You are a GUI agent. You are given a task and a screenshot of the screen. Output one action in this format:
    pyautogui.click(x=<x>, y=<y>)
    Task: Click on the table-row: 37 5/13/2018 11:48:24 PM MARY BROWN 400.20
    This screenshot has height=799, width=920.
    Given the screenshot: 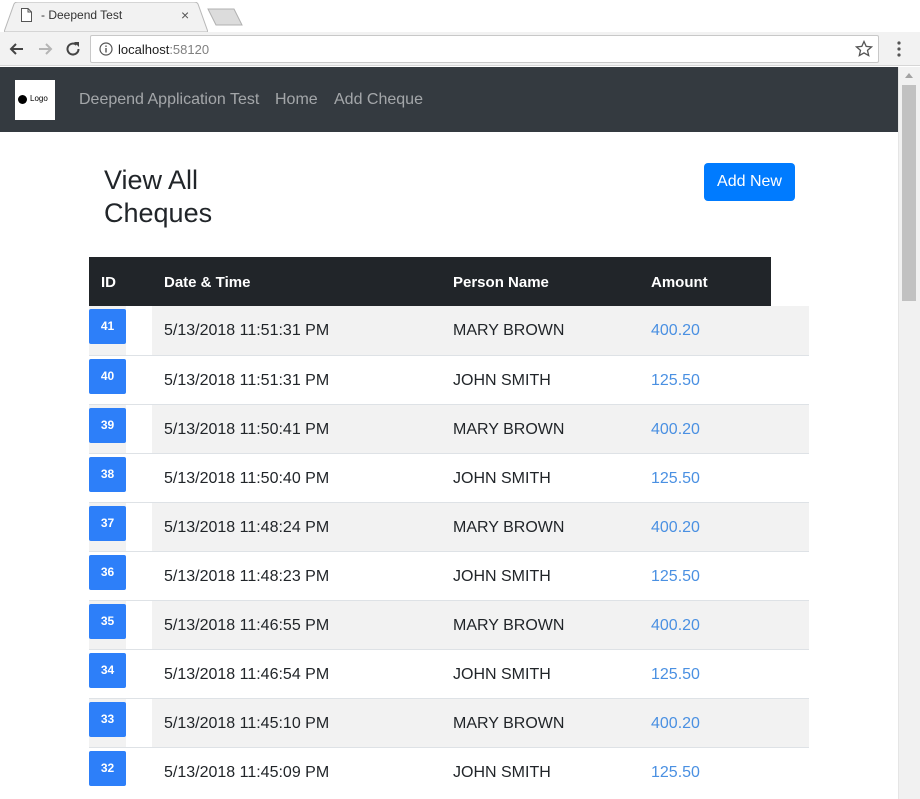 What is the action you would take?
    pyautogui.click(x=449, y=527)
    